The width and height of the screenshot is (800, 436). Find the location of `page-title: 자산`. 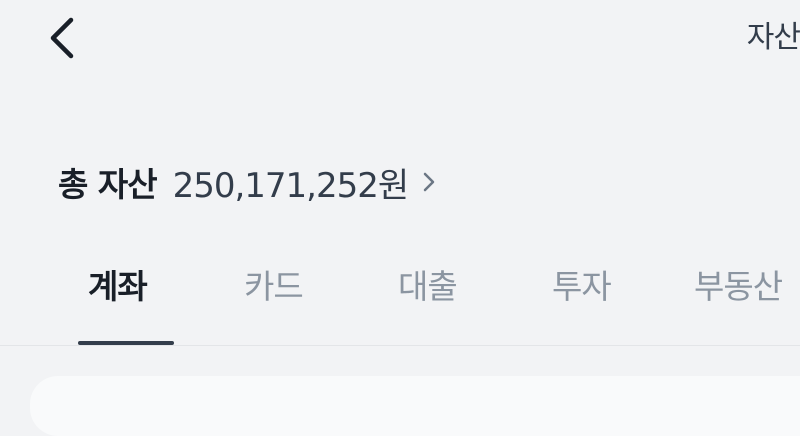

page-title: 자산 is located at coordinates (773, 37).